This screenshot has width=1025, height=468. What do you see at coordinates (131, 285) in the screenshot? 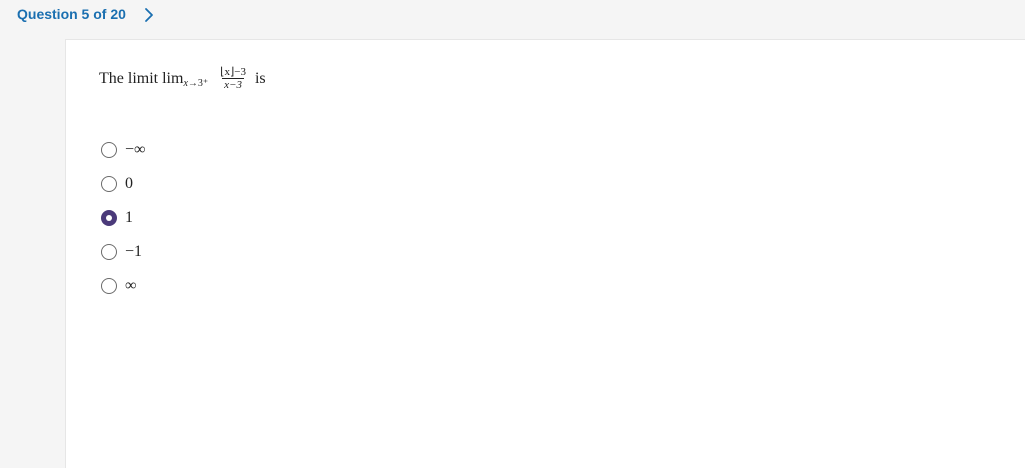
I see `answer-label: ∞` at bounding box center [131, 285].